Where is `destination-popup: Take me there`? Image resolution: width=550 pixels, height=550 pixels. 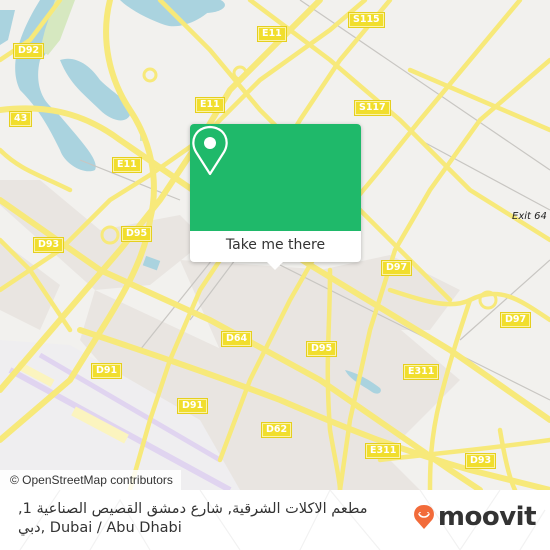
destination-popup: Take me there is located at coordinates (275, 197).